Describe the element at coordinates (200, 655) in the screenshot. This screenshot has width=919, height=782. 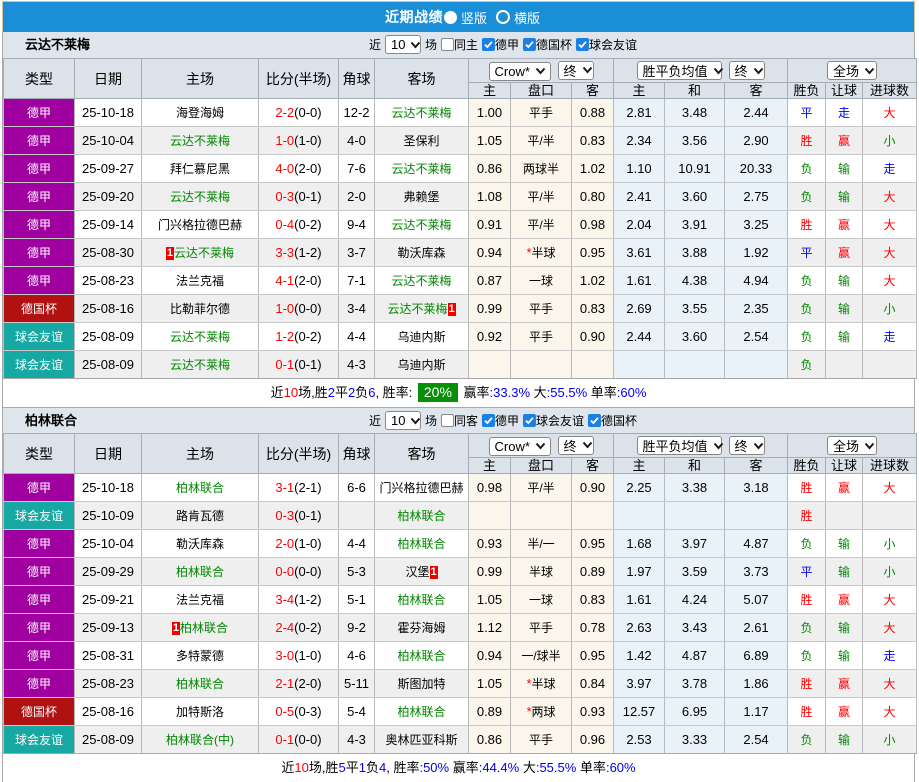
I see `home-team-cell: 多特蒙德` at that location.